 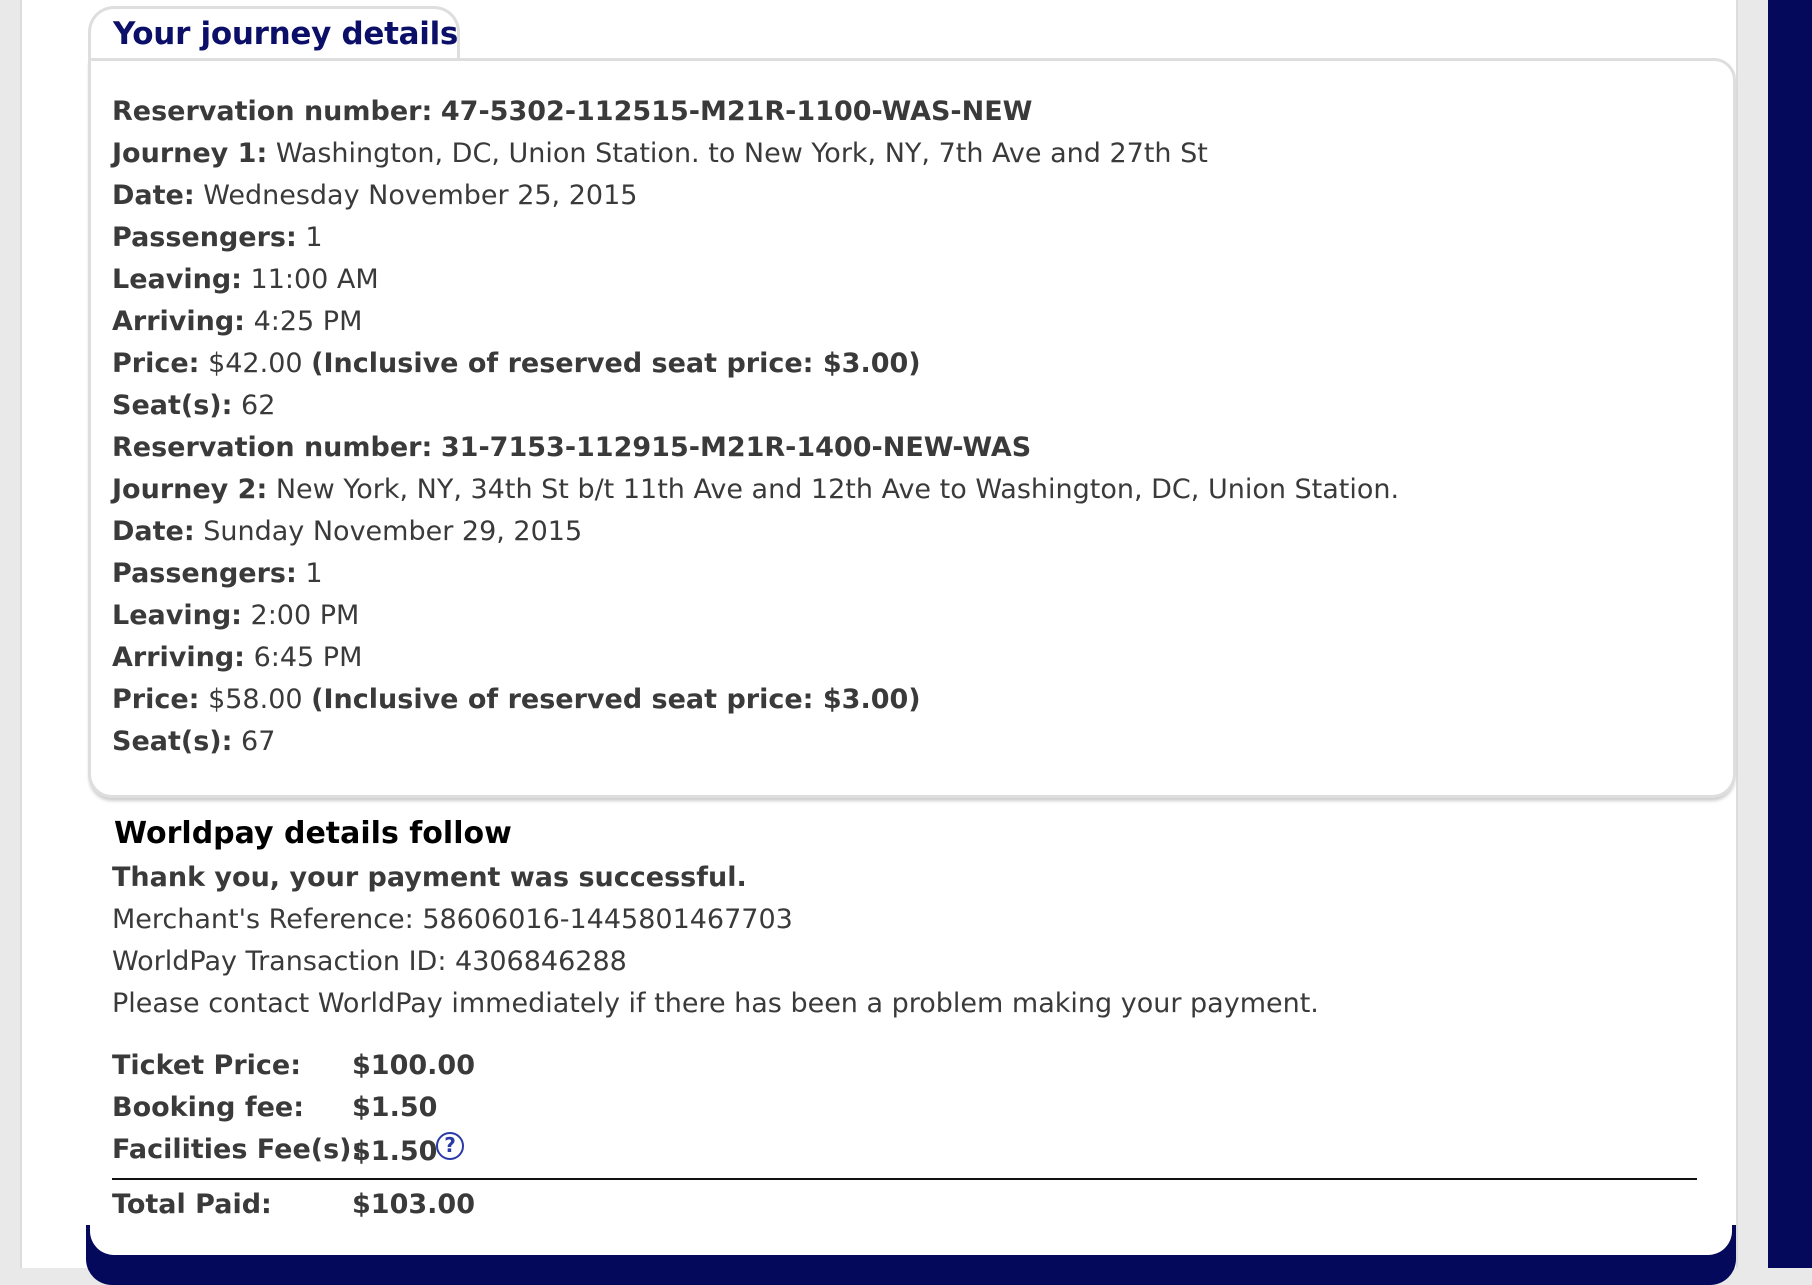 What do you see at coordinates (904, 1179) in the screenshot?
I see `total-divider` at bounding box center [904, 1179].